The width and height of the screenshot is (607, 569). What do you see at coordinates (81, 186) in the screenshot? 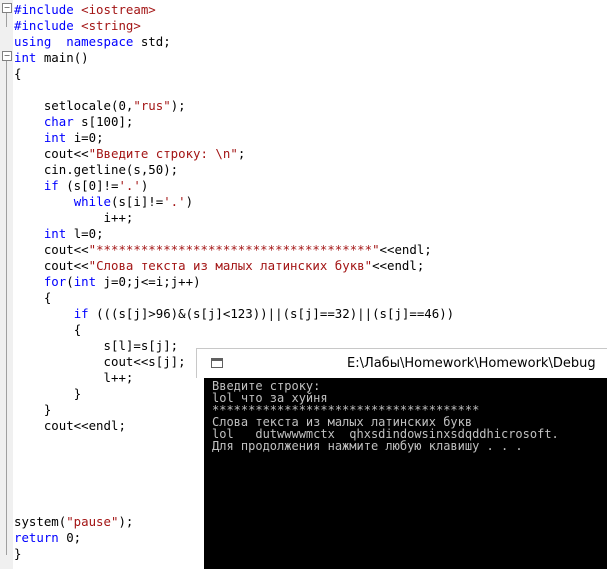
I see `code-line: if (s[0]!='.')` at bounding box center [81, 186].